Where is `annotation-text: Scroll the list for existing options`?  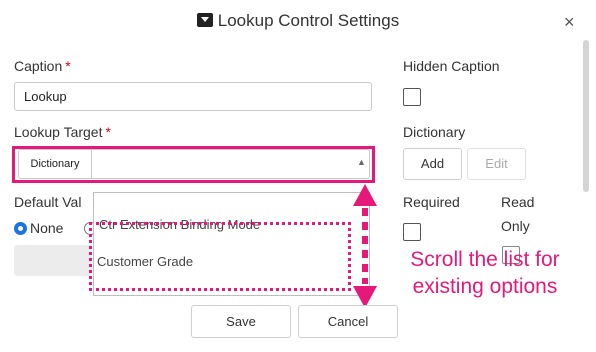 annotation-text: Scroll the list for existing options is located at coordinates (485, 273).